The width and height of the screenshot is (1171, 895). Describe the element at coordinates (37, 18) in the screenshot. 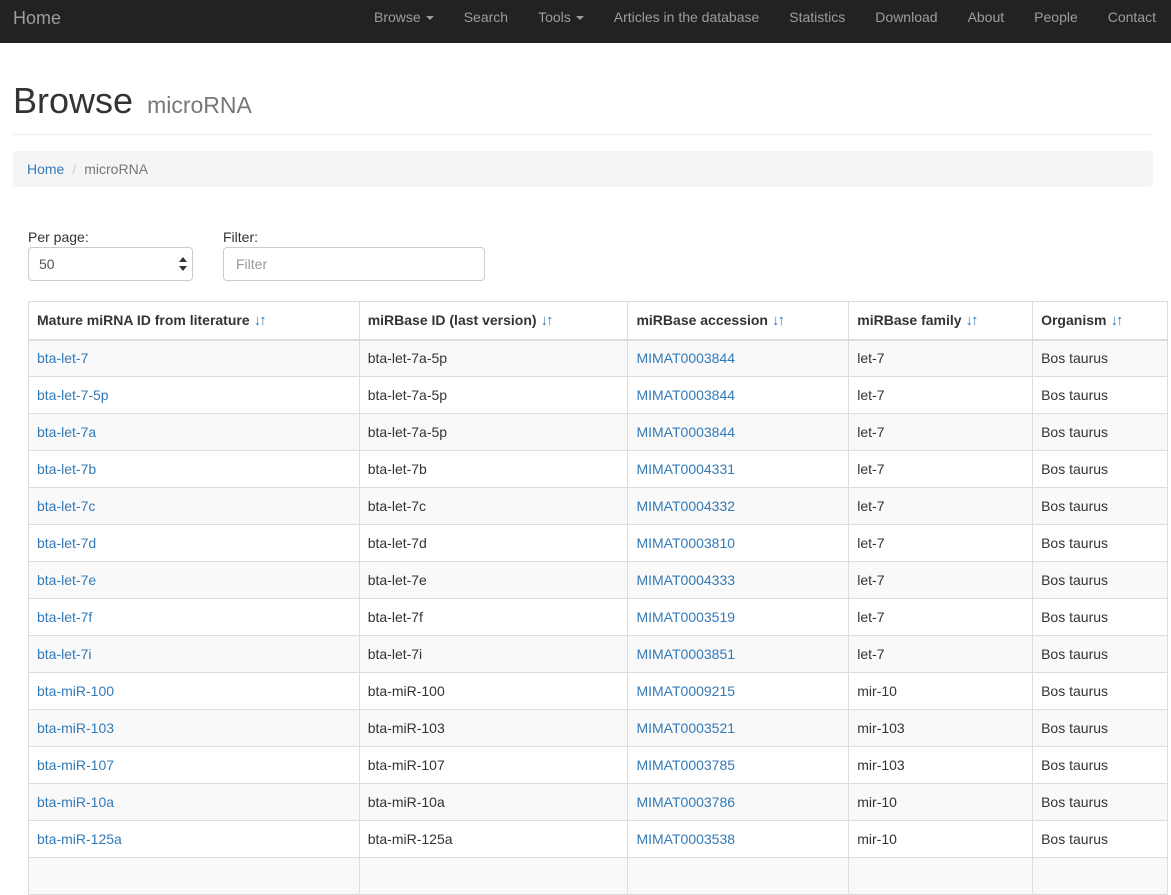

I see `navbar-brand: Home` at that location.